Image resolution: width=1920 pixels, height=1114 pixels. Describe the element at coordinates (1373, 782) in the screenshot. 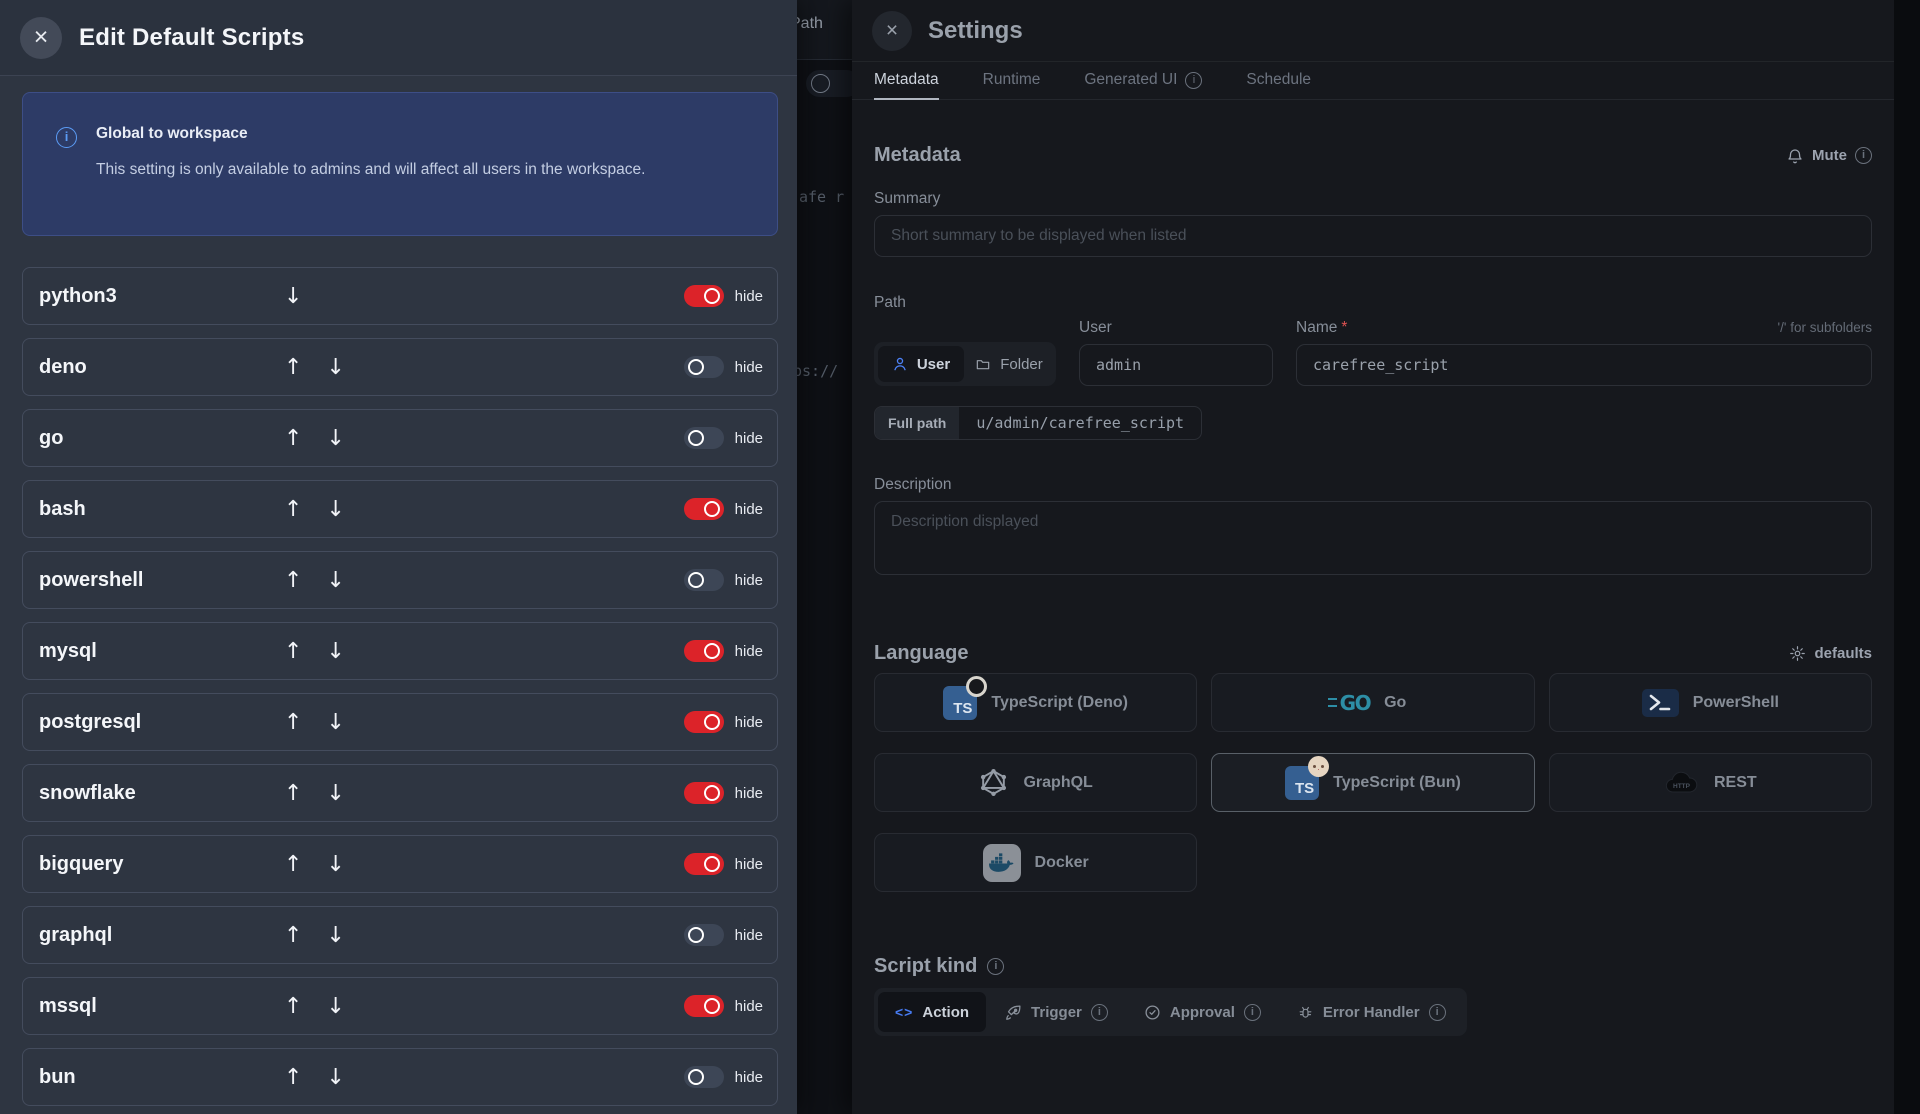

I see `language-option-typescript-bun: TS TypeScript (Bun)` at that location.